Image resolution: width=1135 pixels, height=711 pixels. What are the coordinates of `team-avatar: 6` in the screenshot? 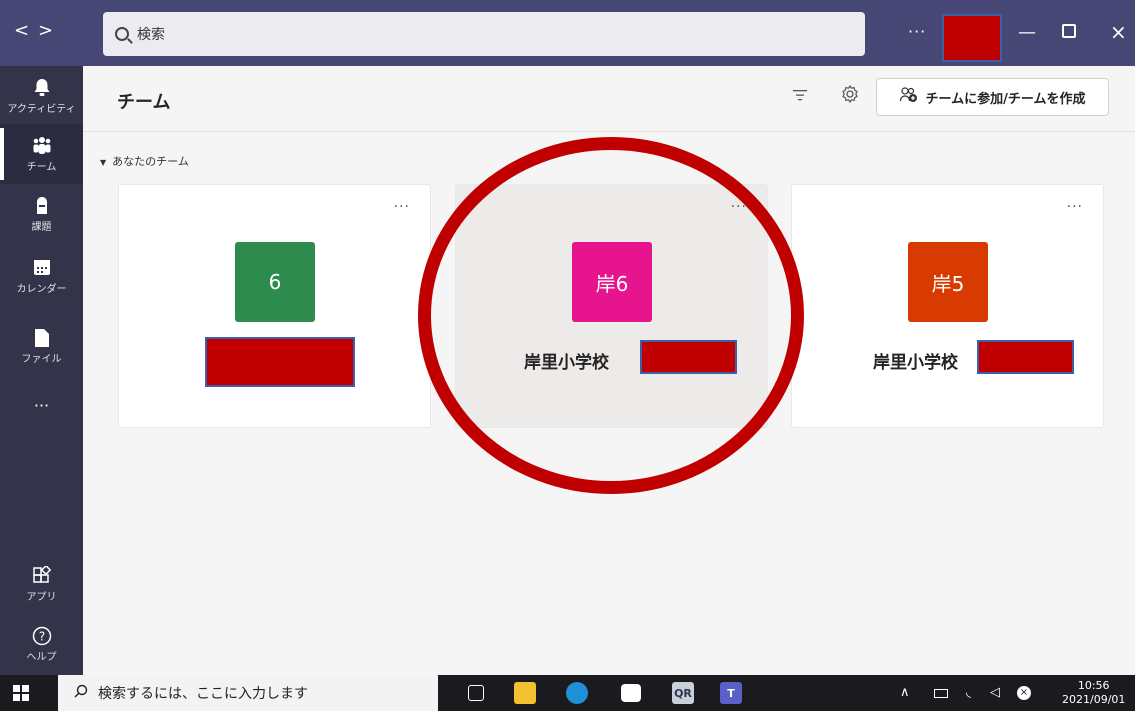 It's located at (275, 282).